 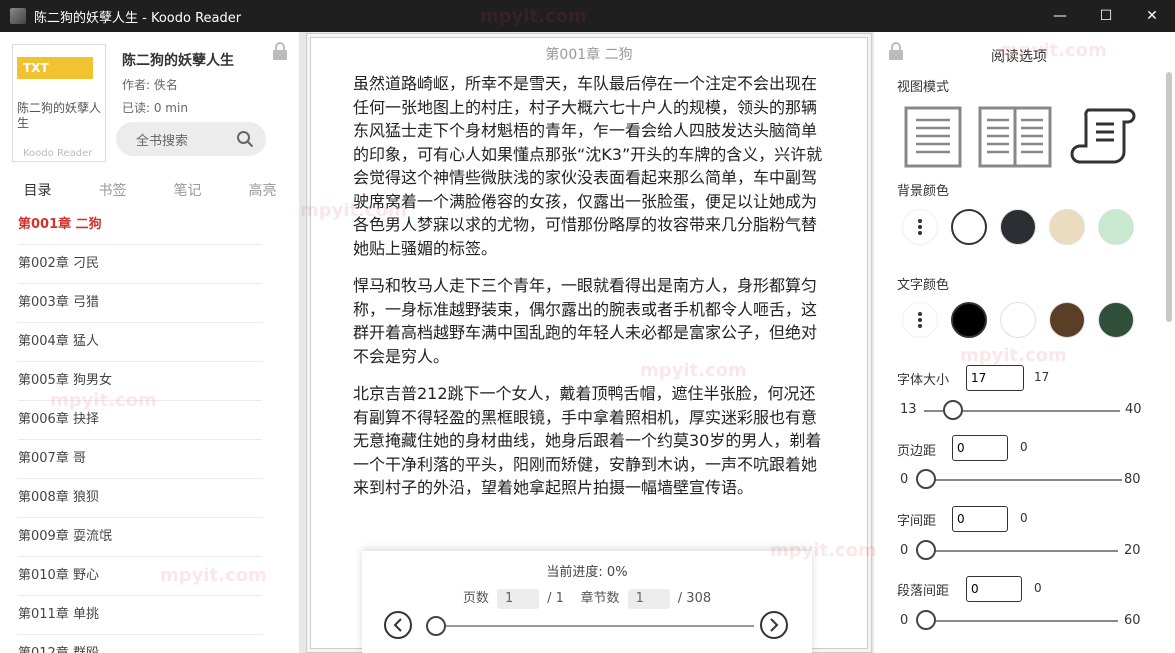 What do you see at coordinates (140, 342) in the screenshot?
I see `chapter-item: 第004章 猛人` at bounding box center [140, 342].